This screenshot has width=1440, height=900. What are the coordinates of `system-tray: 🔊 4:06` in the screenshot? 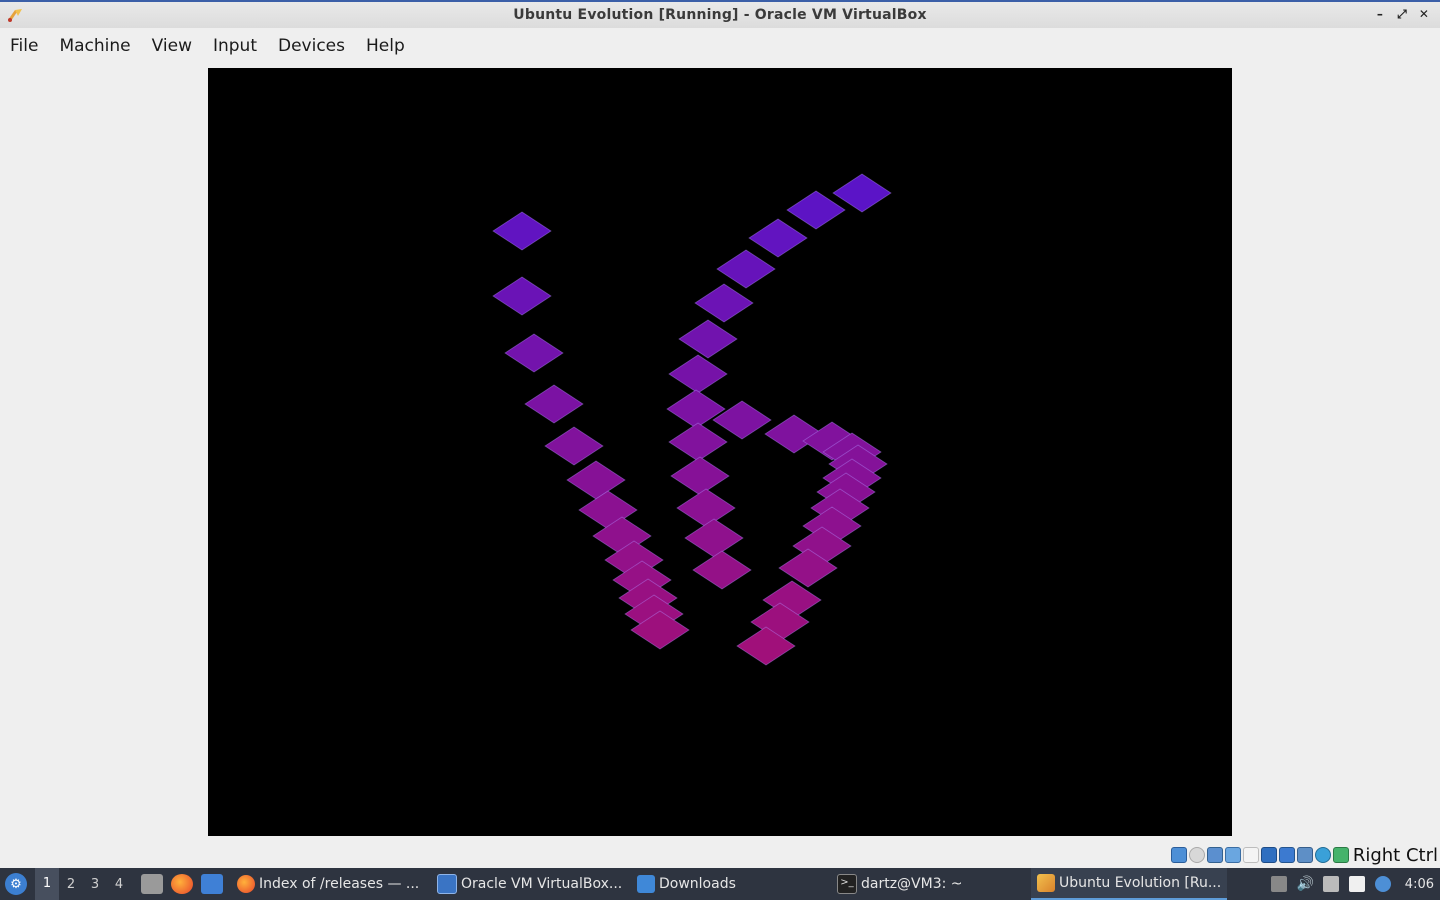 It's located at (1355, 884).